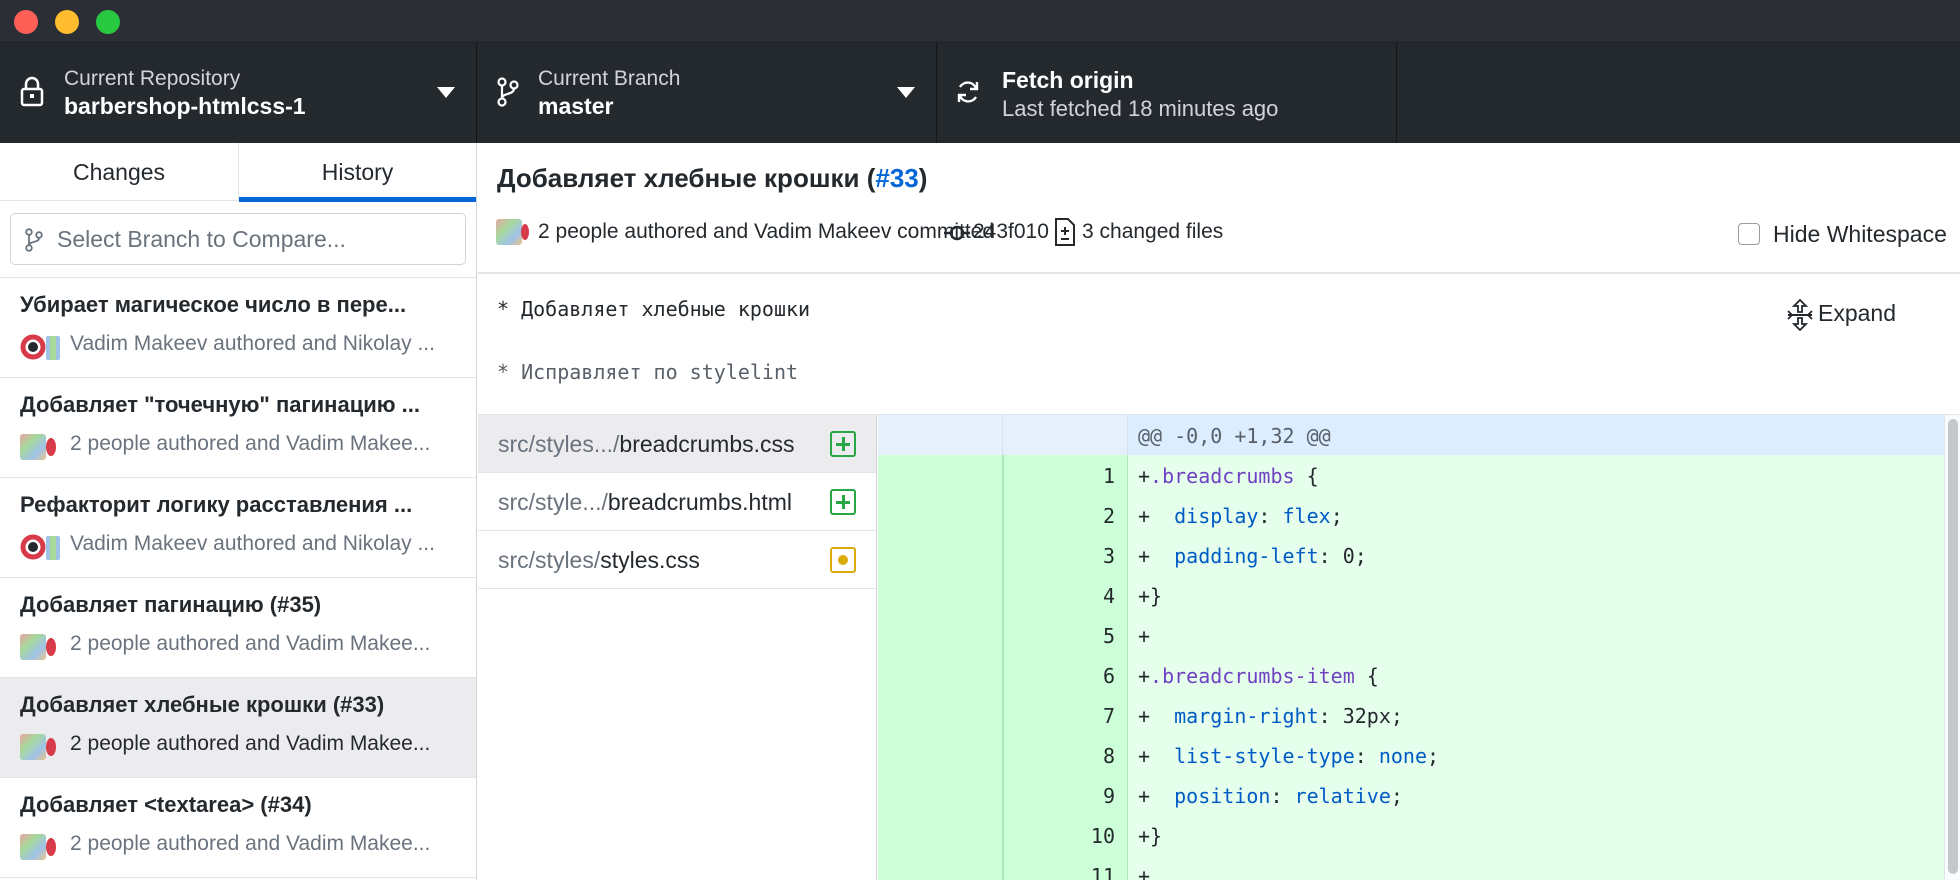 This screenshot has height=880, width=1960. What do you see at coordinates (896, 178) in the screenshot?
I see `pull-request-link: #33` at bounding box center [896, 178].